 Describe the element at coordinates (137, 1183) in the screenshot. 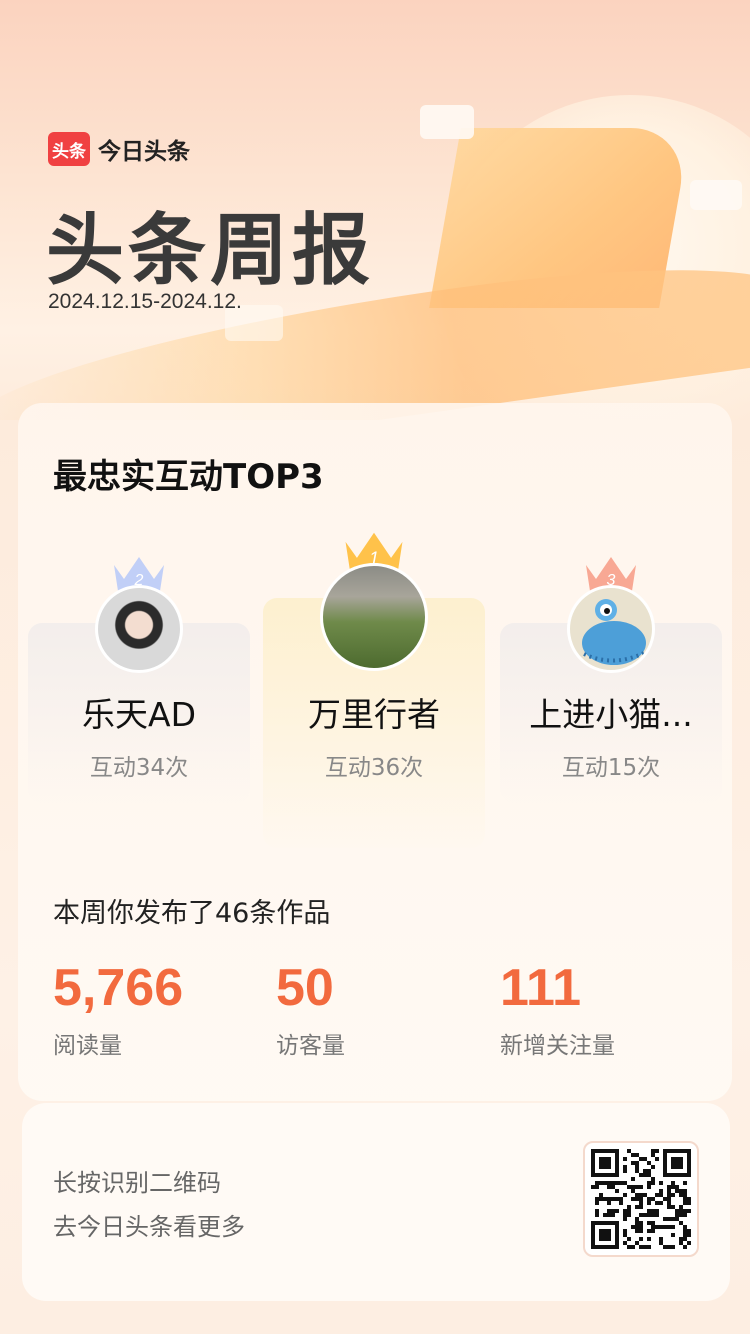

I see `cta-line-1: 长按识别二维码` at that location.